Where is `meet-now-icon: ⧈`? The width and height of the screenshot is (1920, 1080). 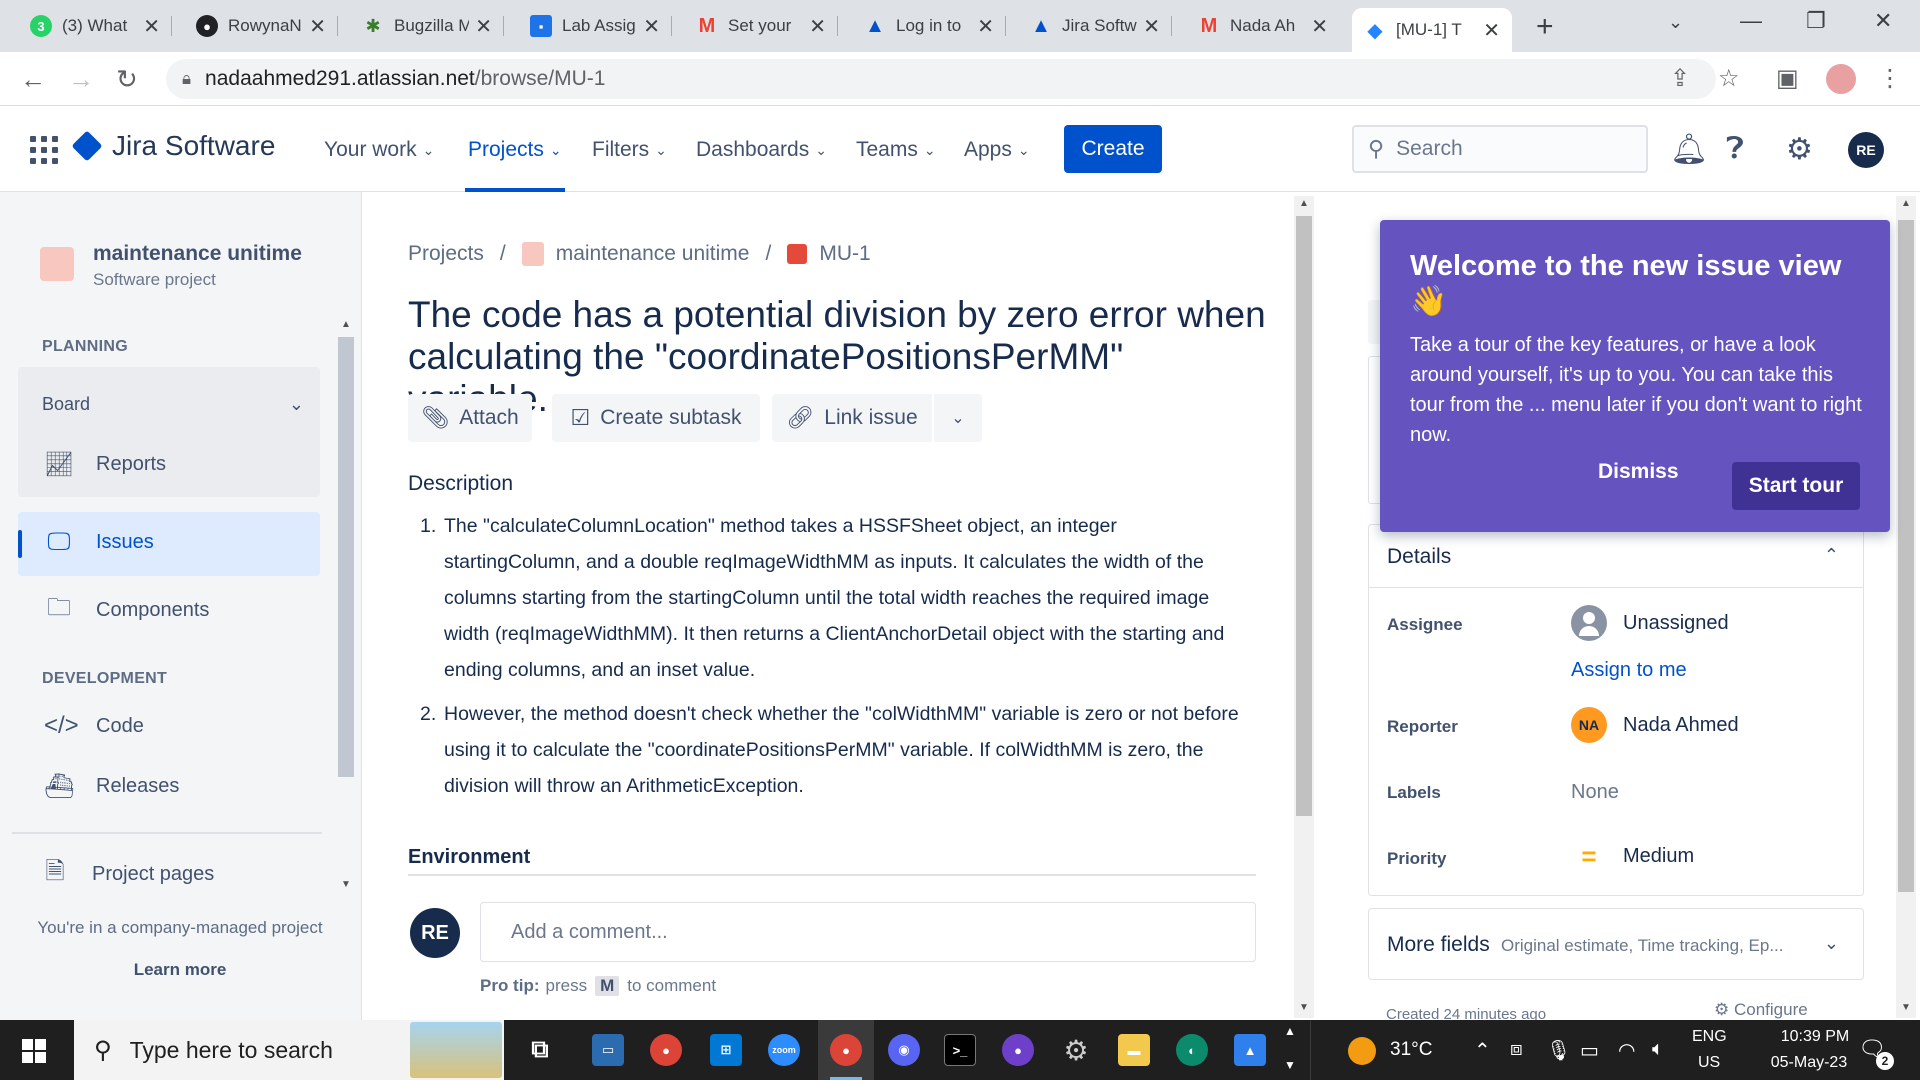
meet-now-icon: ⧈ is located at coordinates (1516, 1049).